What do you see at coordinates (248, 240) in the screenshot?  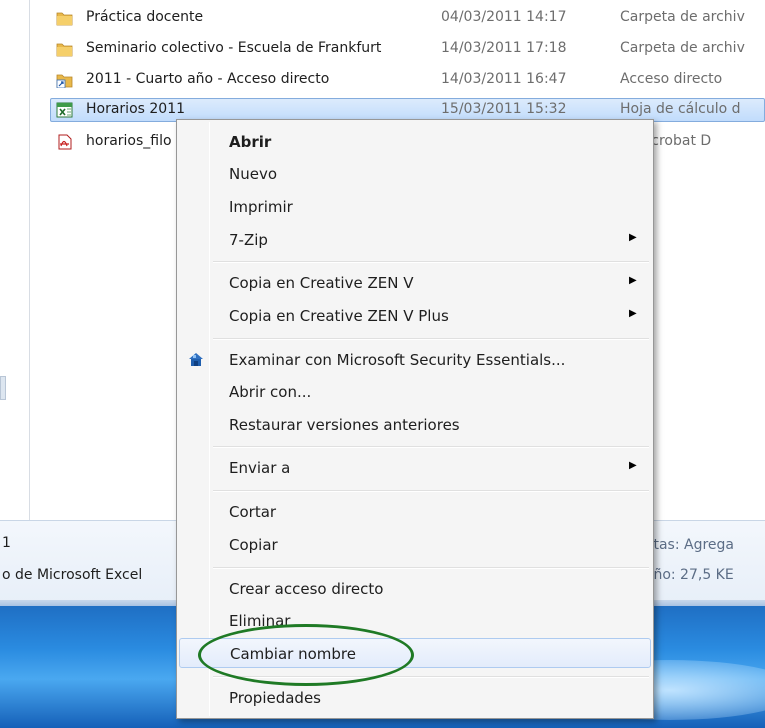 I see `menu-item-label: 7-Zip` at bounding box center [248, 240].